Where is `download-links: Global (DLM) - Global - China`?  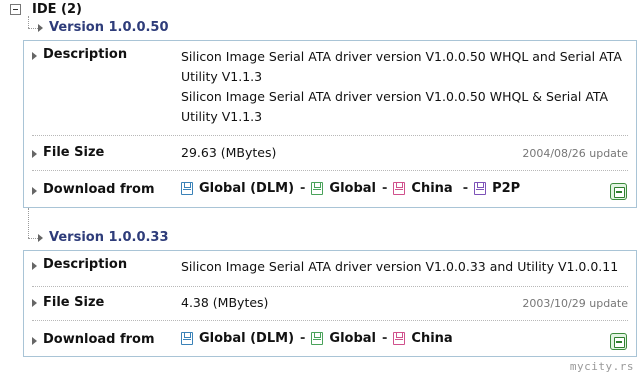 download-links: Global (DLM) - Global - China is located at coordinates (317, 338).